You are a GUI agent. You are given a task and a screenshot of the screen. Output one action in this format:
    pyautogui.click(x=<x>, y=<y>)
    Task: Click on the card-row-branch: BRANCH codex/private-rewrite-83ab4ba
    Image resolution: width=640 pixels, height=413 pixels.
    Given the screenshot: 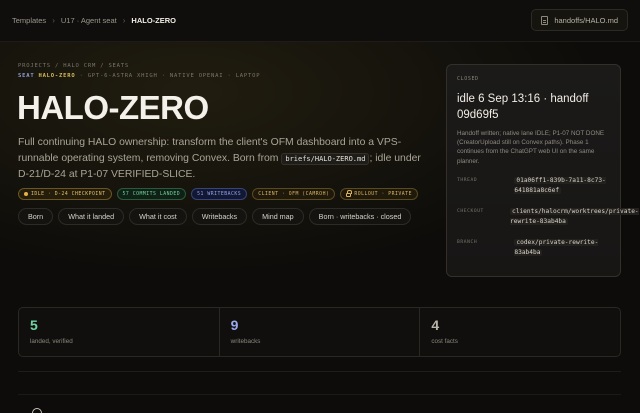 What is the action you would take?
    pyautogui.click(x=533, y=248)
    